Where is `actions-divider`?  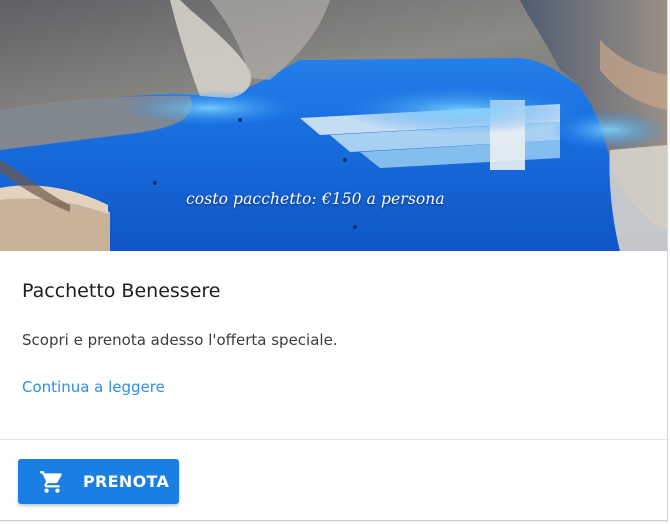 actions-divider is located at coordinates (333, 439).